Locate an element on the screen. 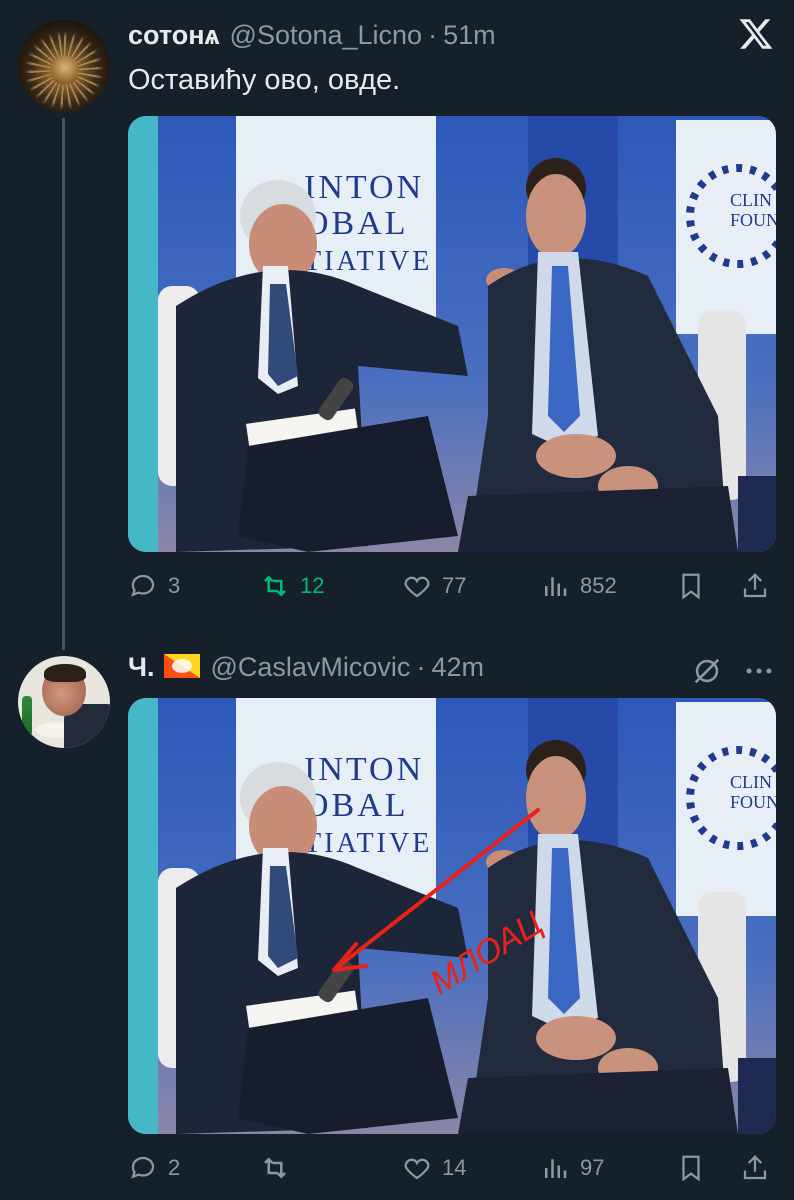  display-name: Ч. is located at coordinates (141, 667).